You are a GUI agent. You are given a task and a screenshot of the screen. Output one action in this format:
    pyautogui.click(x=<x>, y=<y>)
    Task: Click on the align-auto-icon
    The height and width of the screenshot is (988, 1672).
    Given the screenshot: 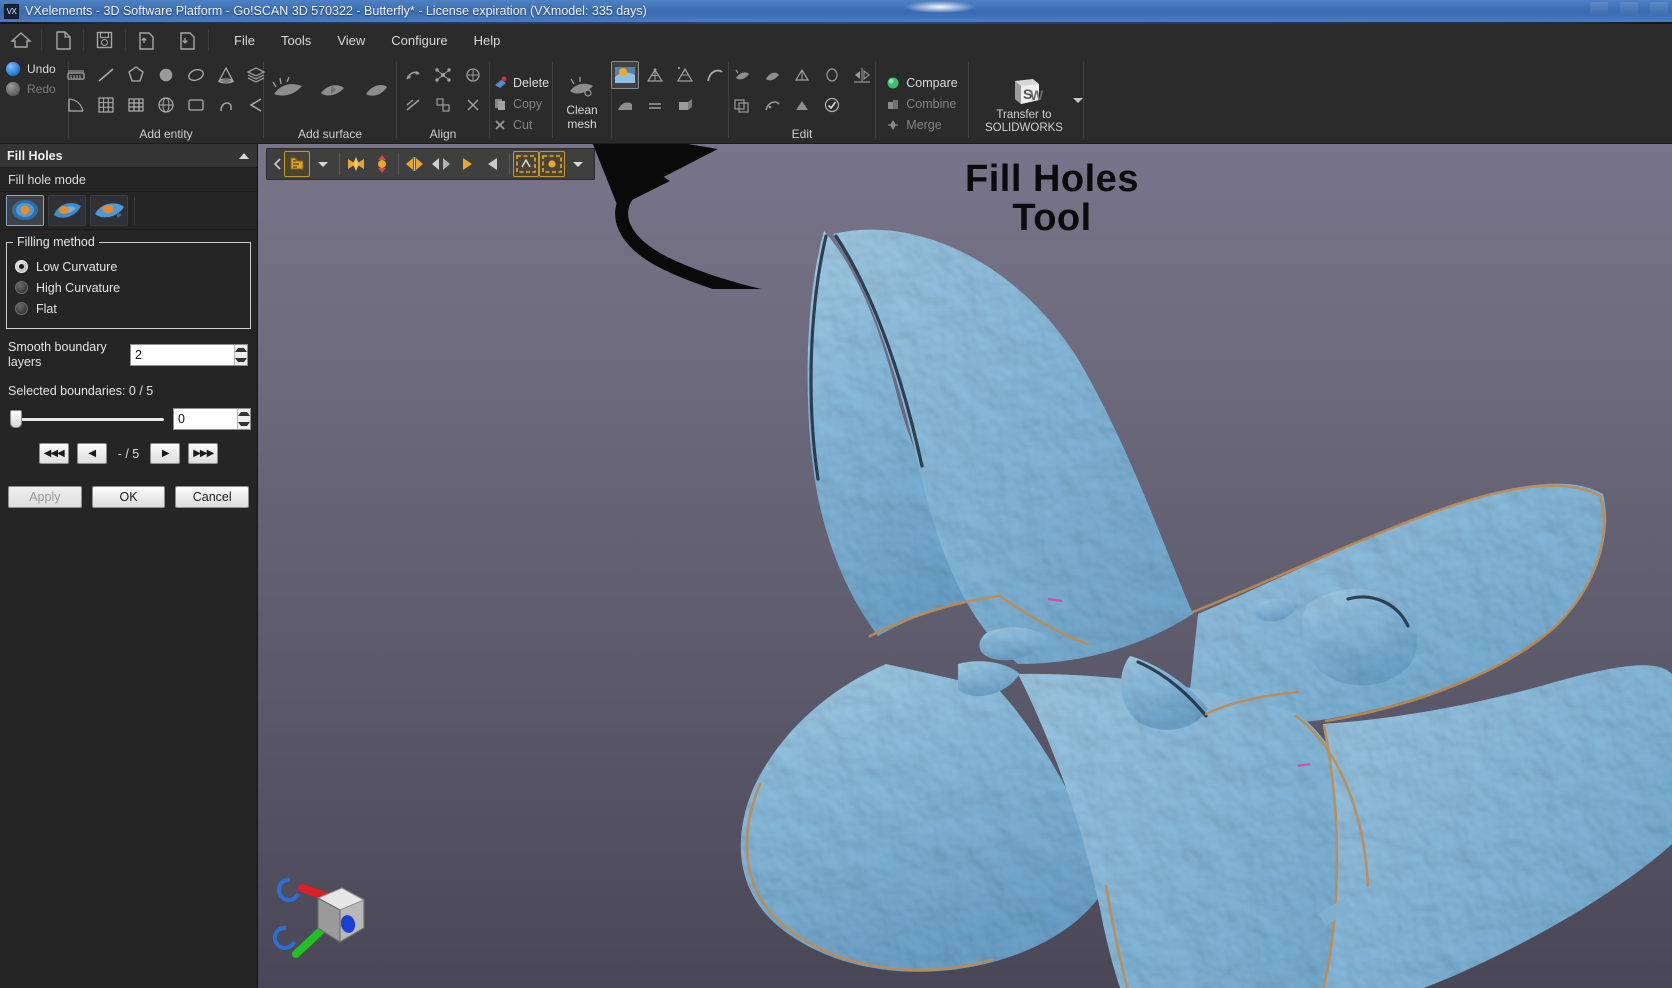 What is the action you would take?
    pyautogui.click(x=473, y=75)
    